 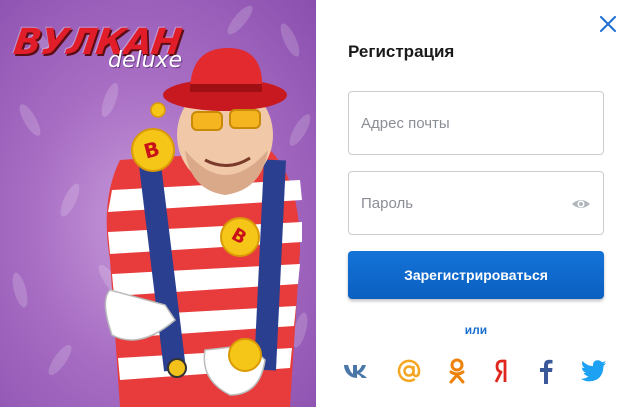 I want to click on form-title: Регистрация, so click(x=401, y=51).